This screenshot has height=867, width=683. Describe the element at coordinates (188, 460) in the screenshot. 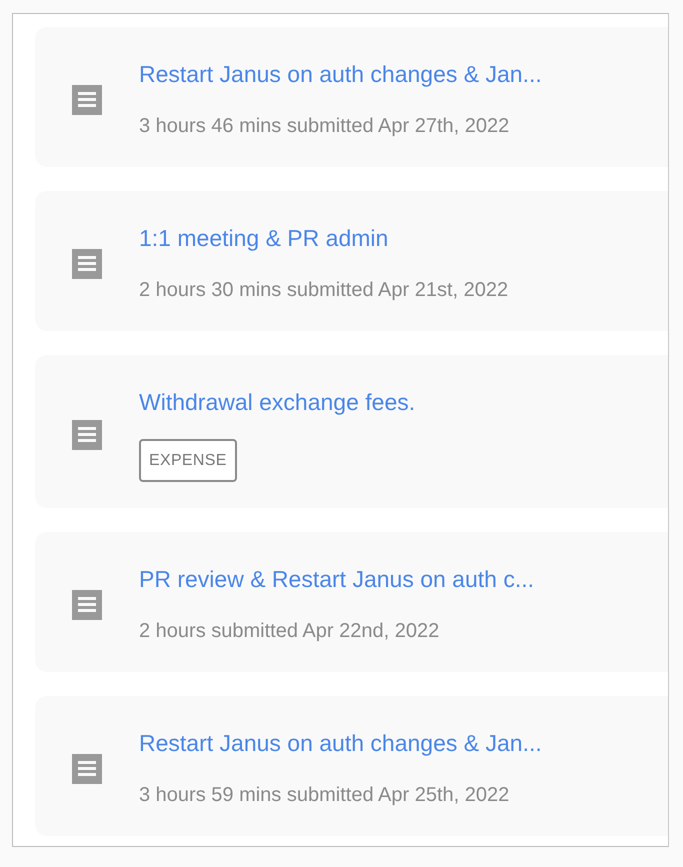

I see `category-tag: EXPENSE` at that location.